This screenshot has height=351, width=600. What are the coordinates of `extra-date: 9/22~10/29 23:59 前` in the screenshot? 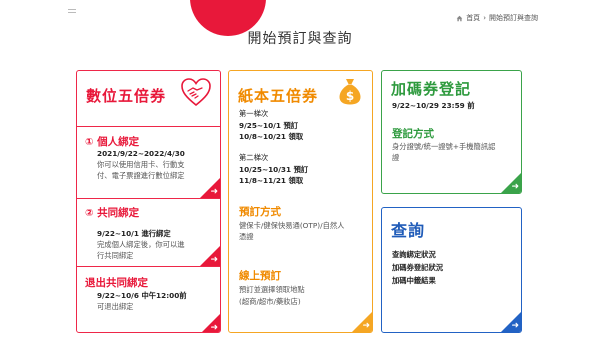 It's located at (433, 105).